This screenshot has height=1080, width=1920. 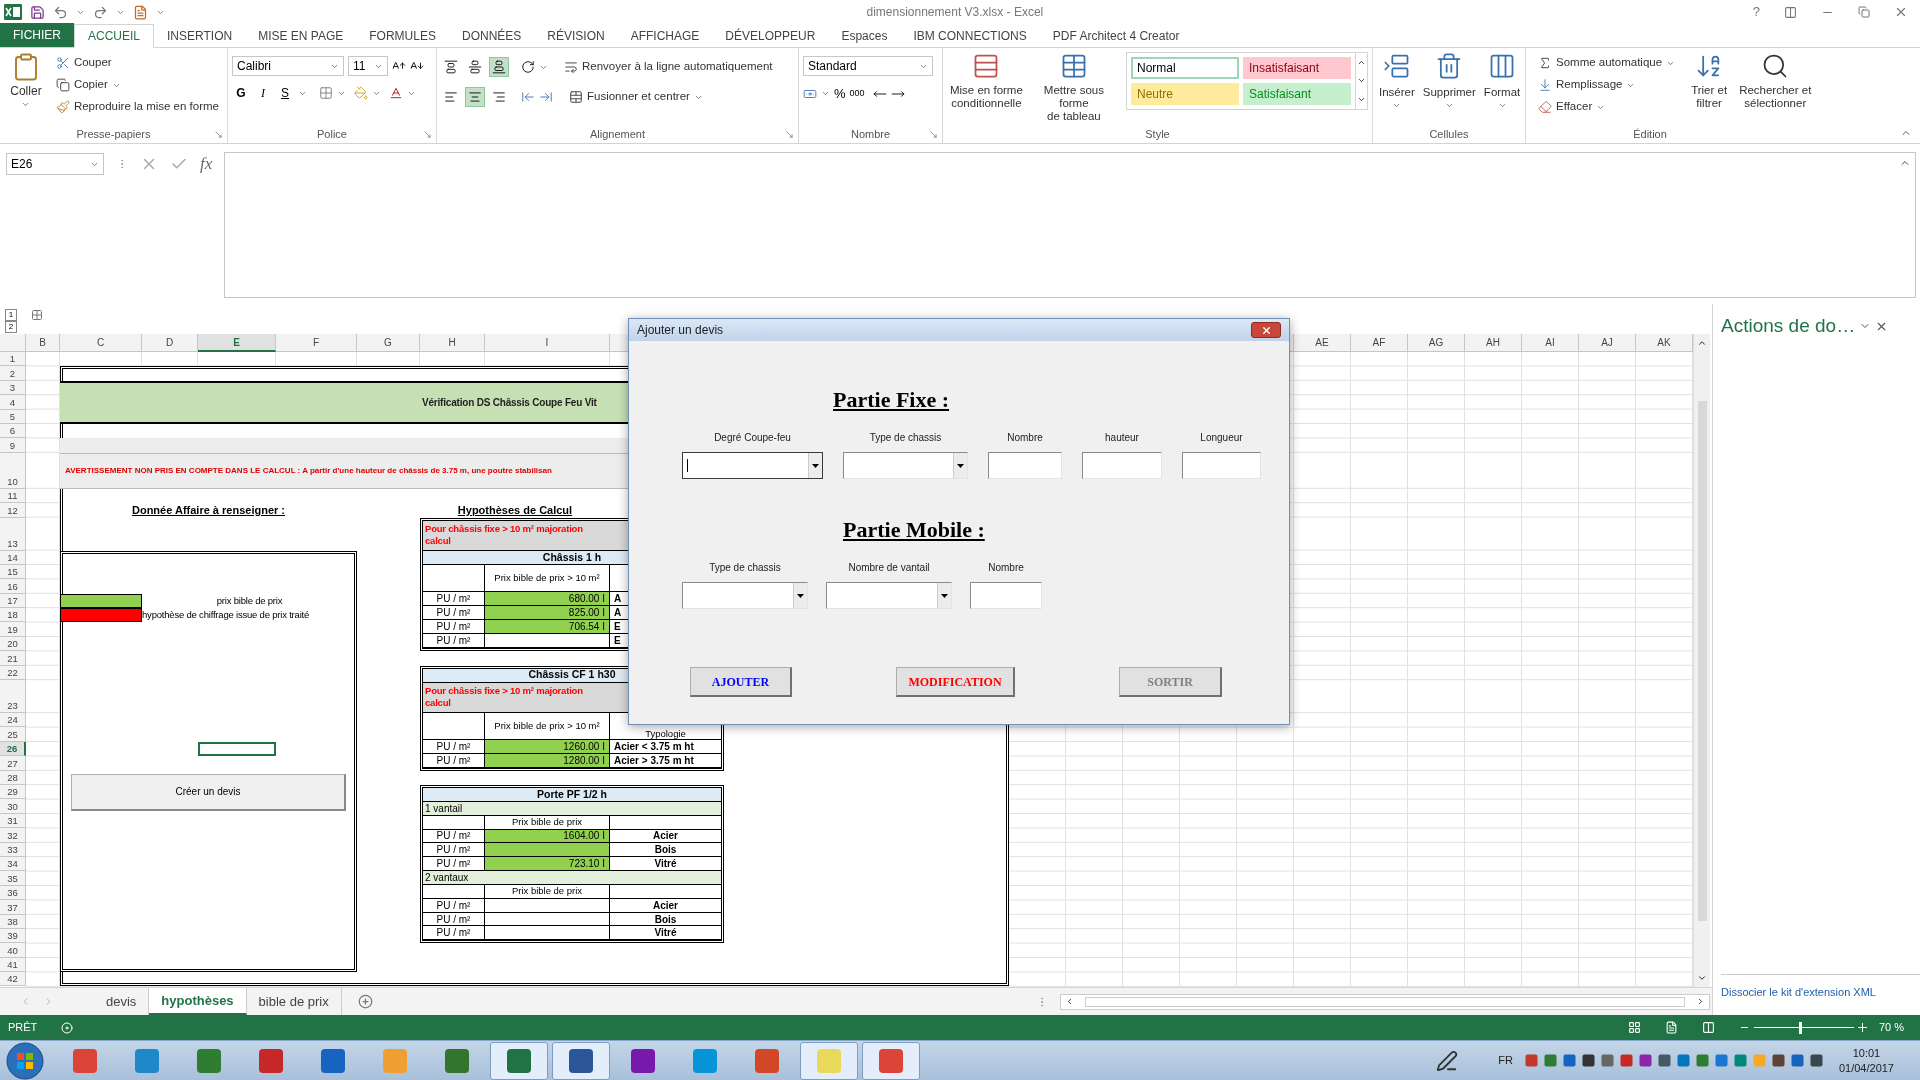 I want to click on insert-function-button: fx, so click(x=210, y=164).